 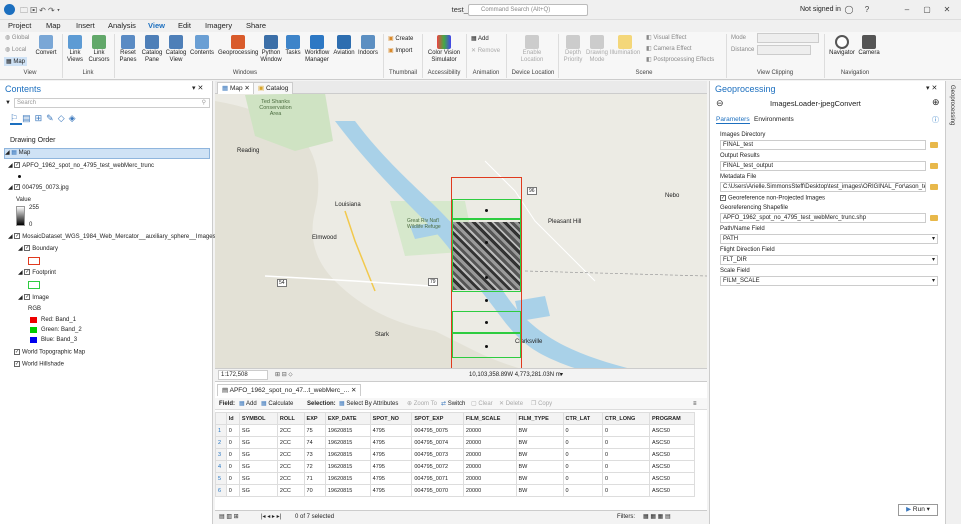 What do you see at coordinates (290, 418) in the screenshot?
I see `col-roll: ROLL` at bounding box center [290, 418].